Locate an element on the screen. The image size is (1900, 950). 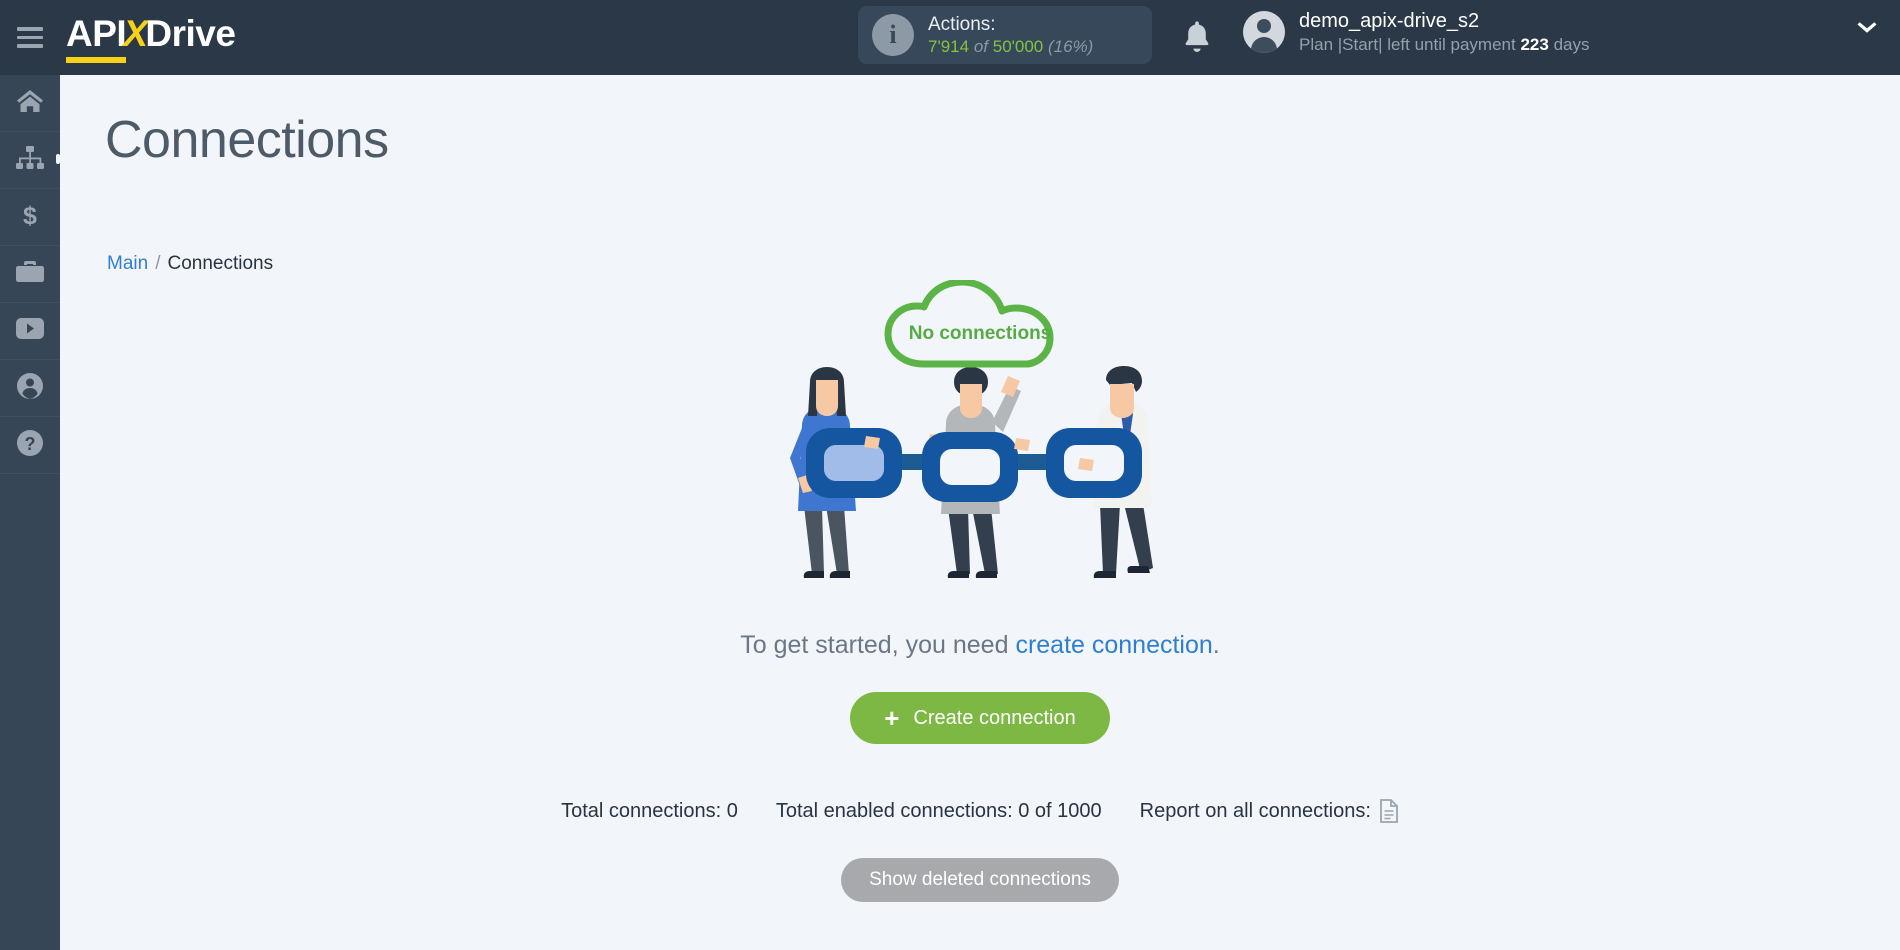
user-name: demo_apix-drive_s2 is located at coordinates (1389, 21).